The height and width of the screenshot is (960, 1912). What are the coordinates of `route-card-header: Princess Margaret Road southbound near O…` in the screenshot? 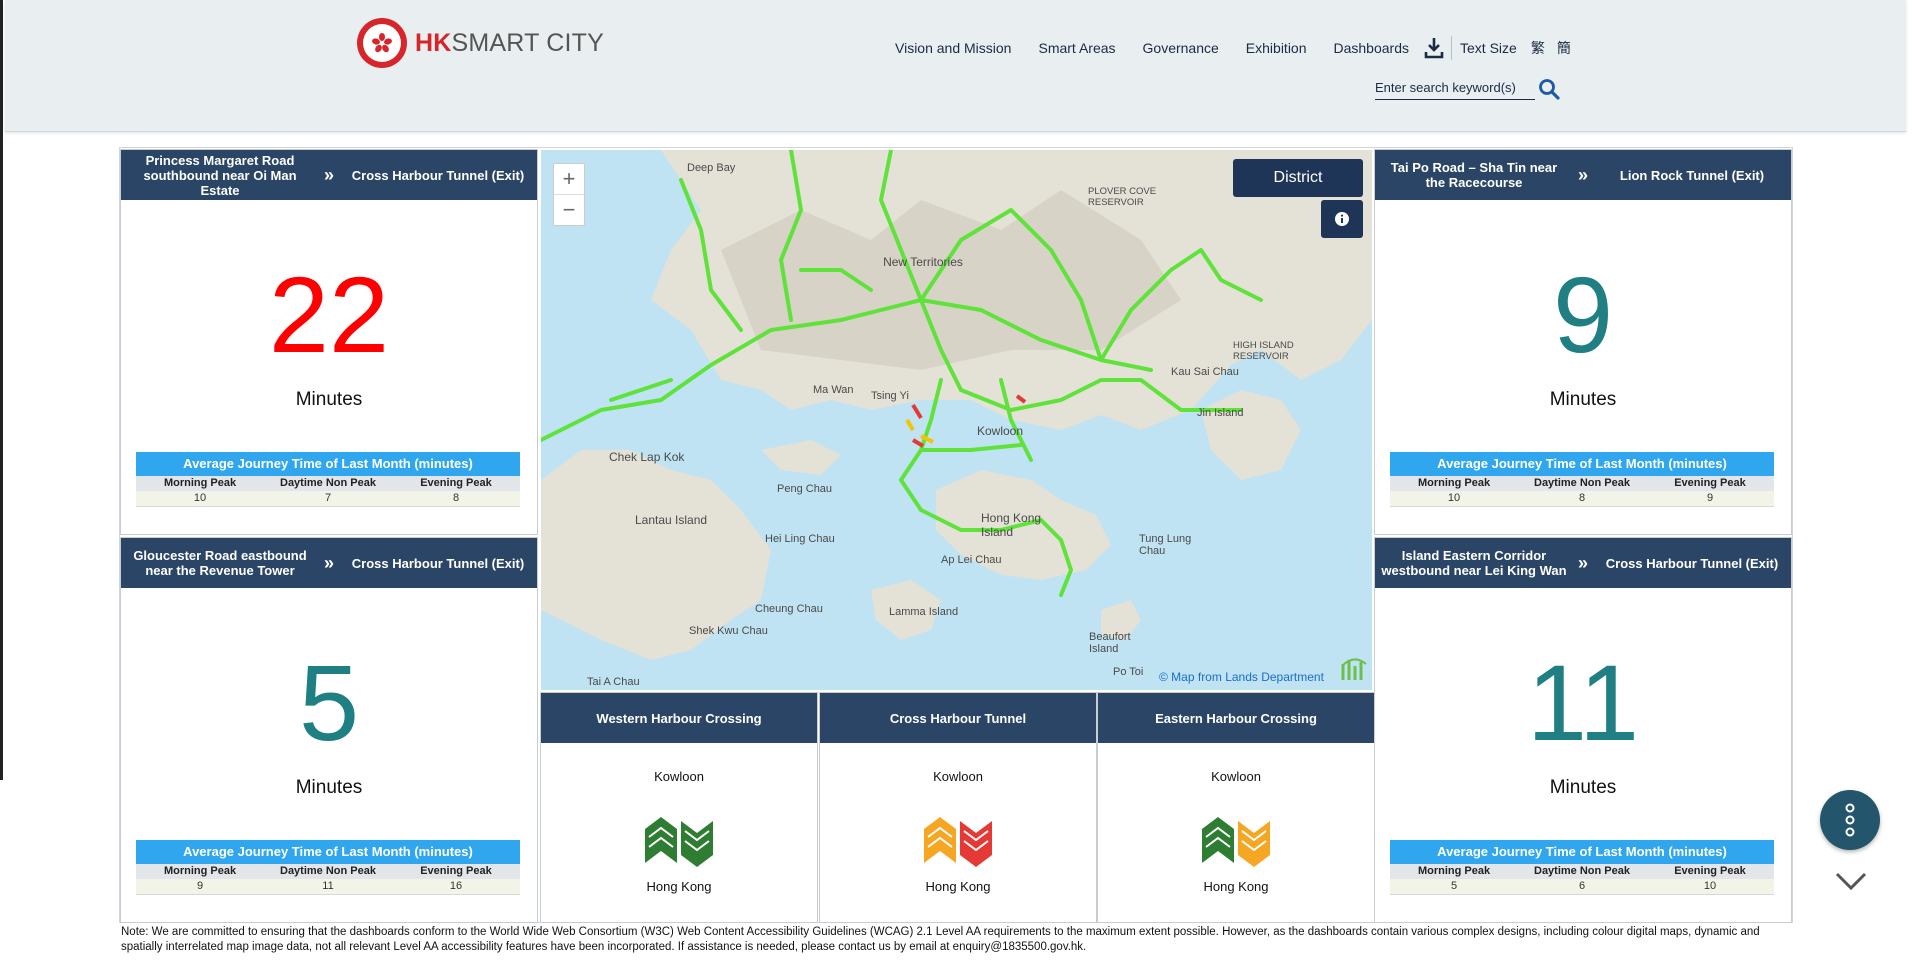 It's located at (329, 175).